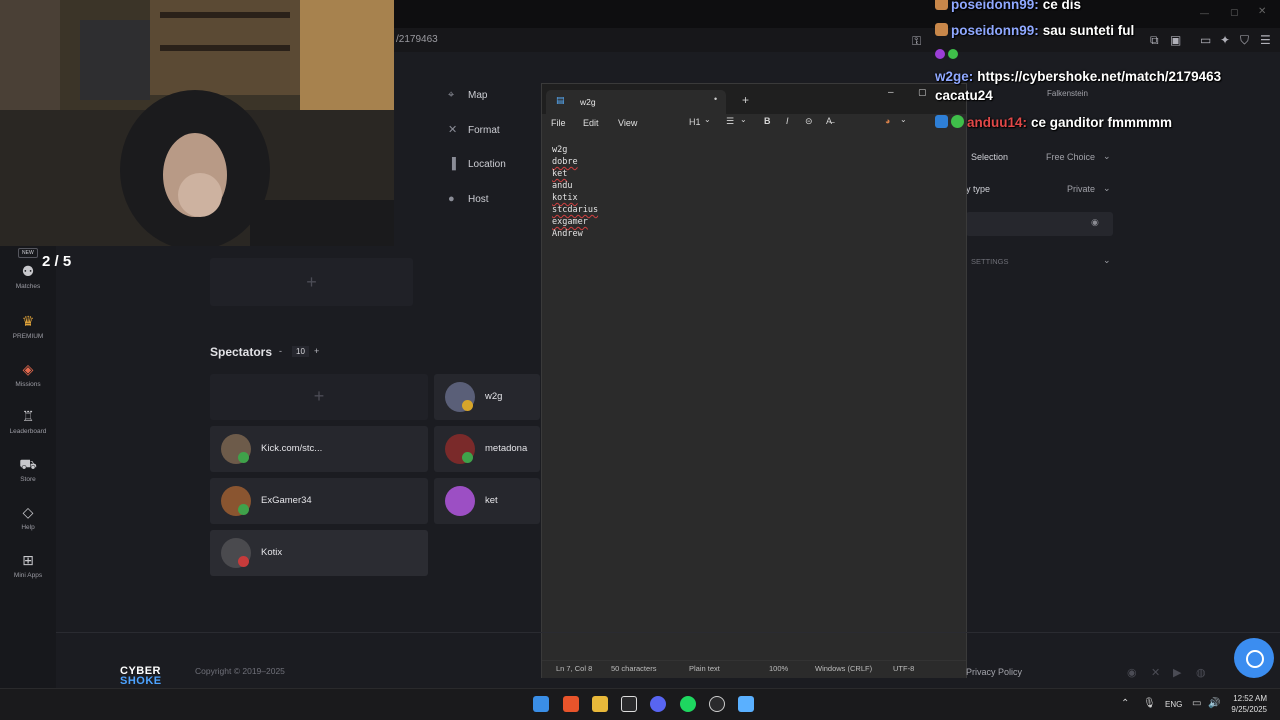 This screenshot has width=1280, height=720. I want to click on notepad-app-icon, so click(746, 704).